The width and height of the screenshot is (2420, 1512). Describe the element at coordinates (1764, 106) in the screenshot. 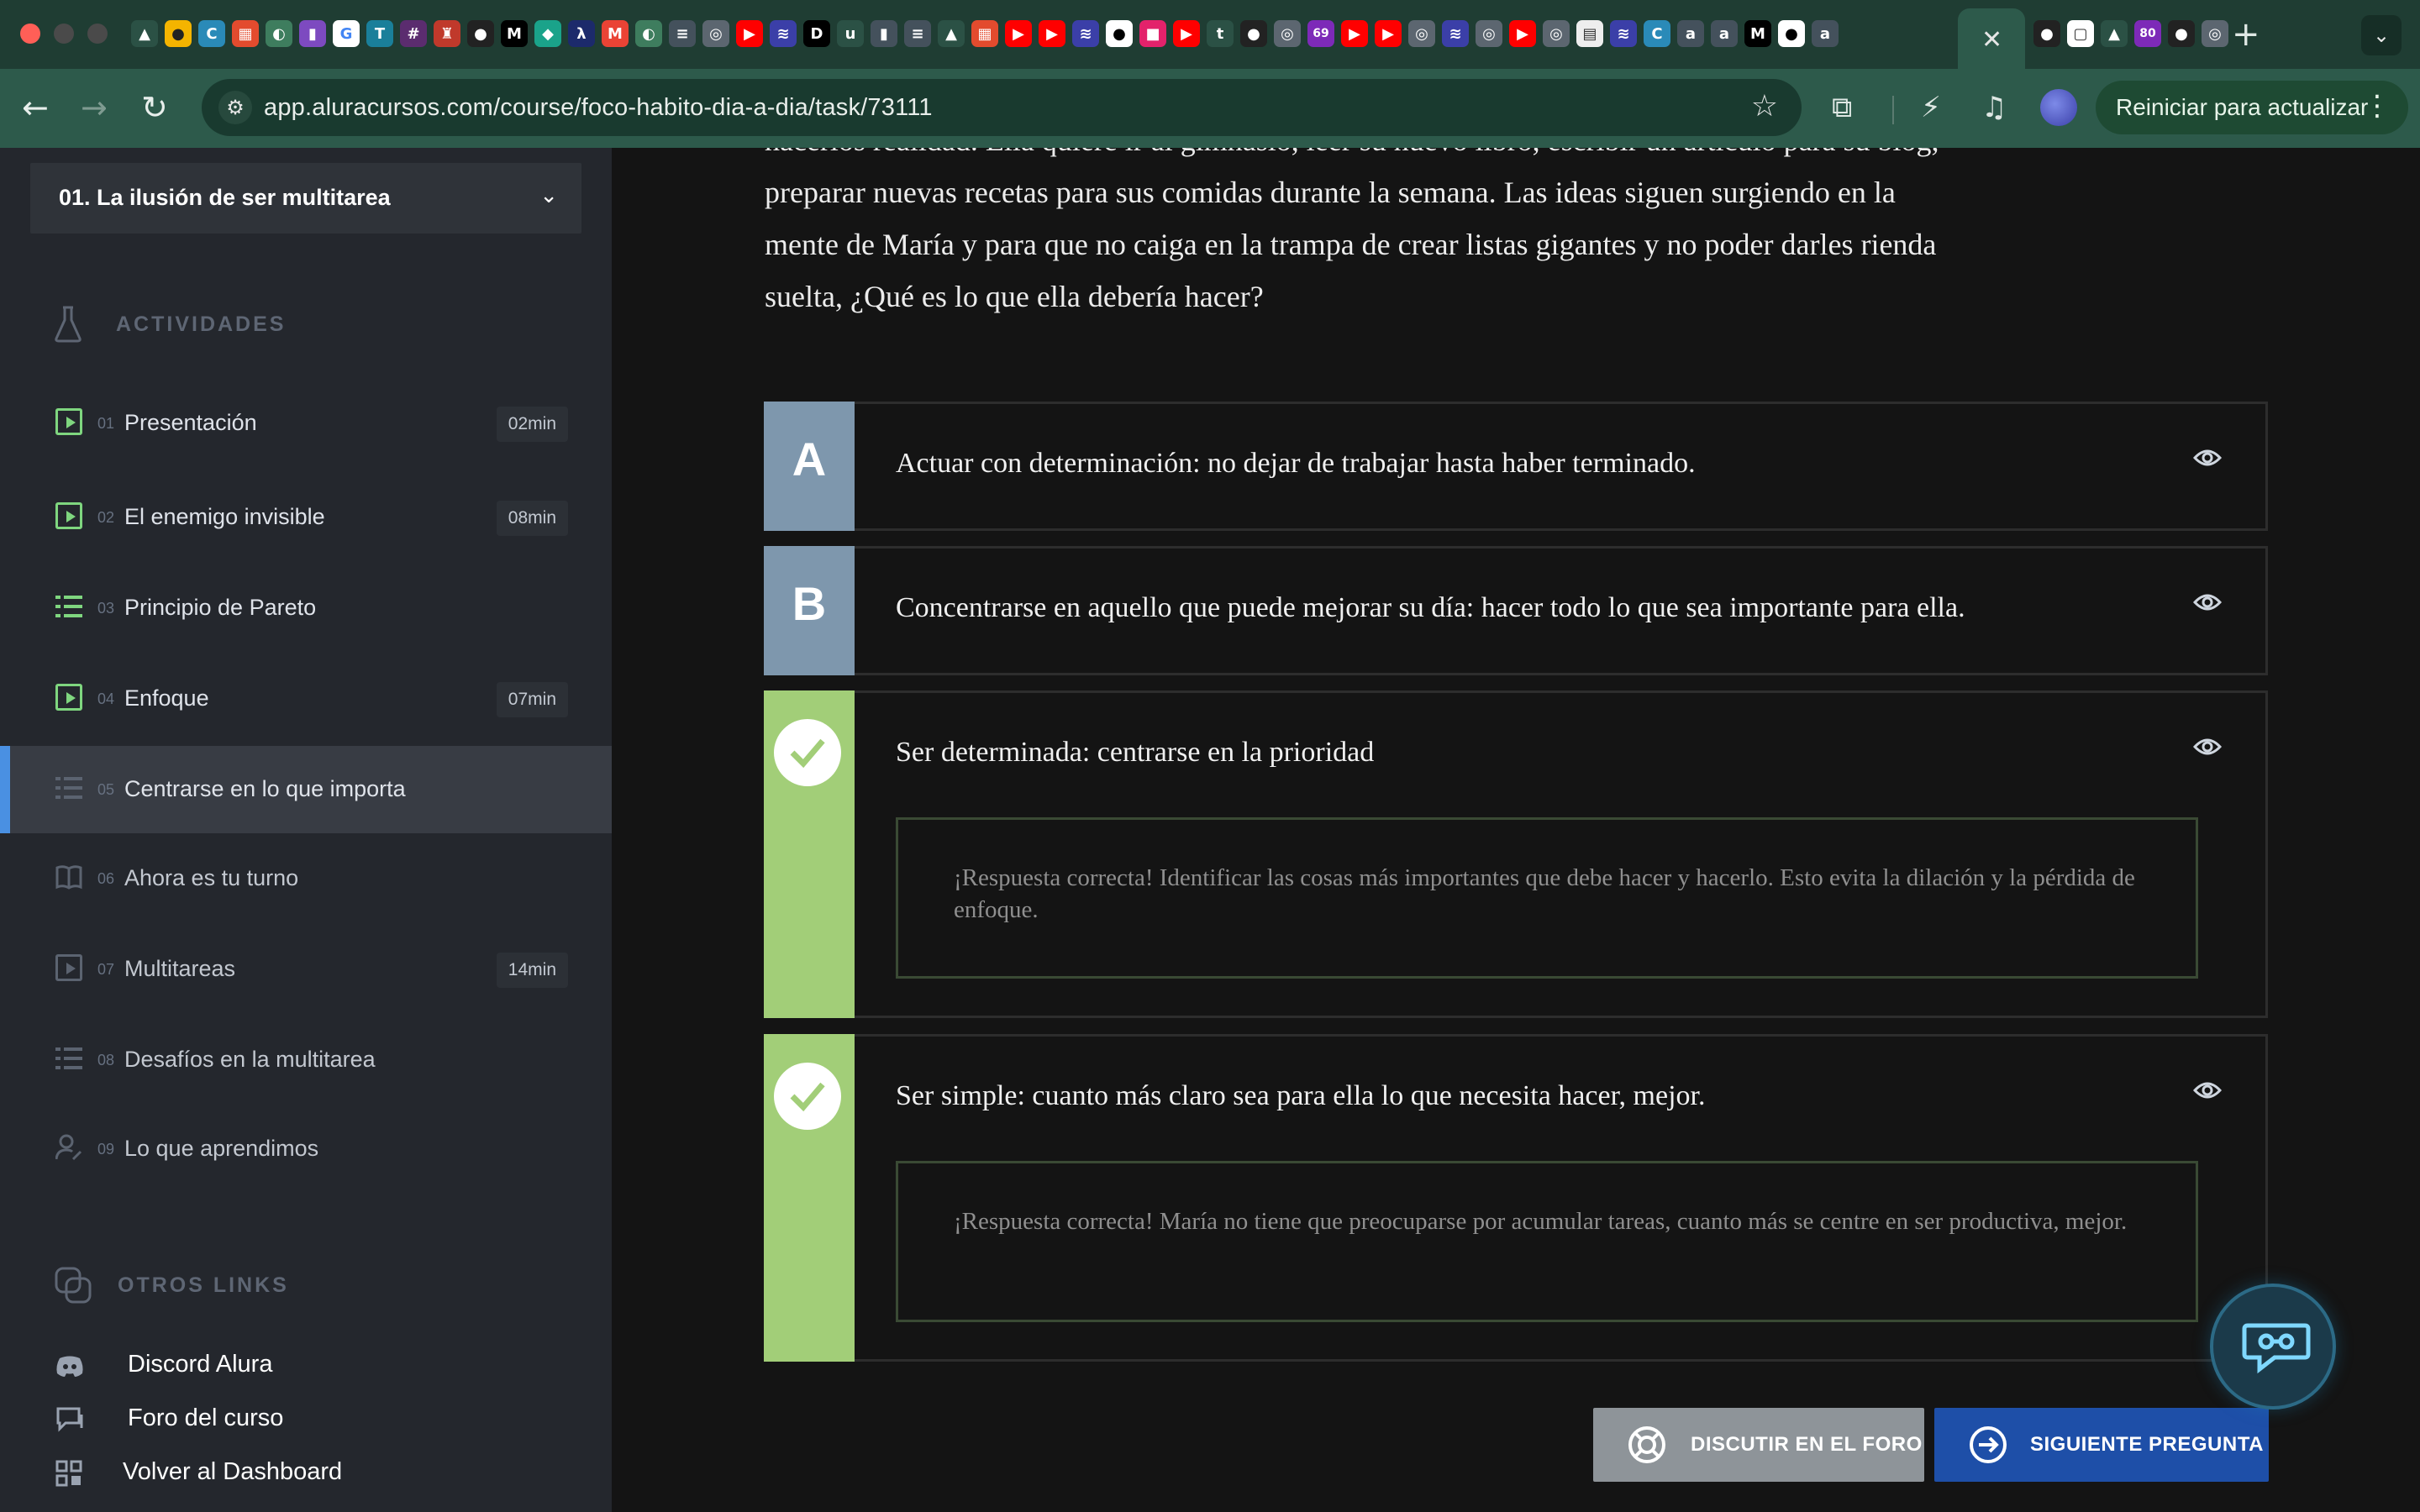

I see `bookmark-star-icon: ☆` at that location.